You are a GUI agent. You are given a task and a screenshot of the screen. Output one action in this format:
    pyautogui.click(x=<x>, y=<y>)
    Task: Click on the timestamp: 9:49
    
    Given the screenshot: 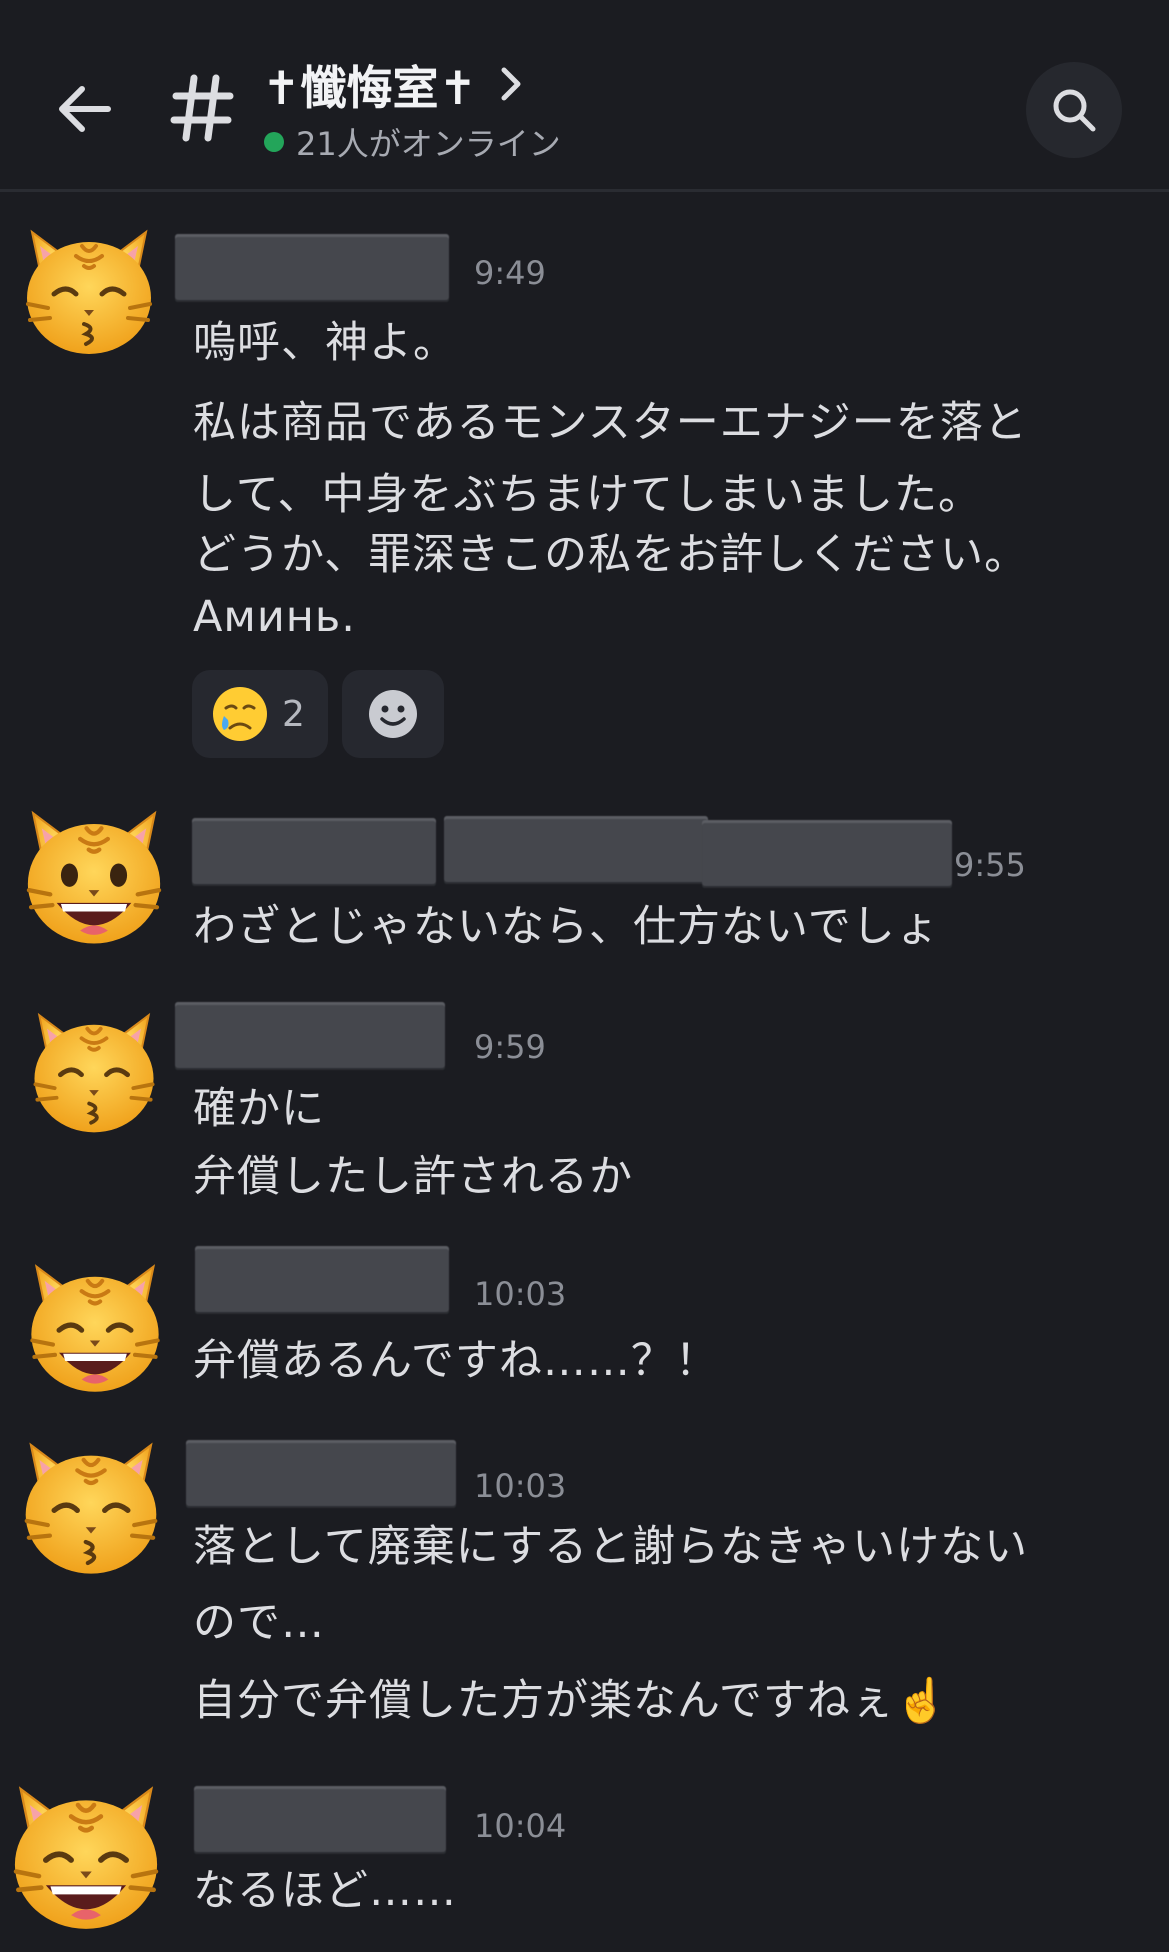 What is the action you would take?
    pyautogui.click(x=510, y=273)
    